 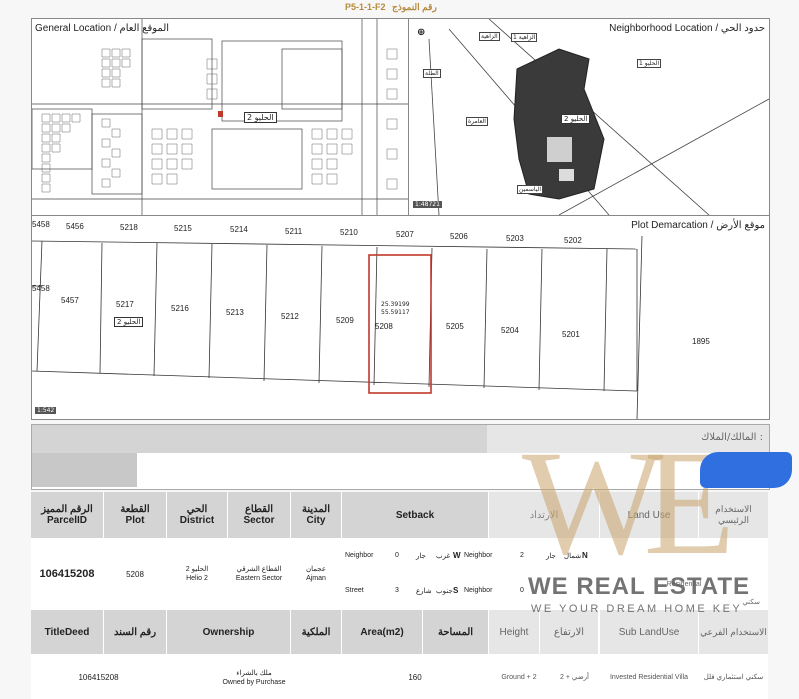 I want to click on header-sub-land-use: Sub LandUse, so click(x=649, y=632).